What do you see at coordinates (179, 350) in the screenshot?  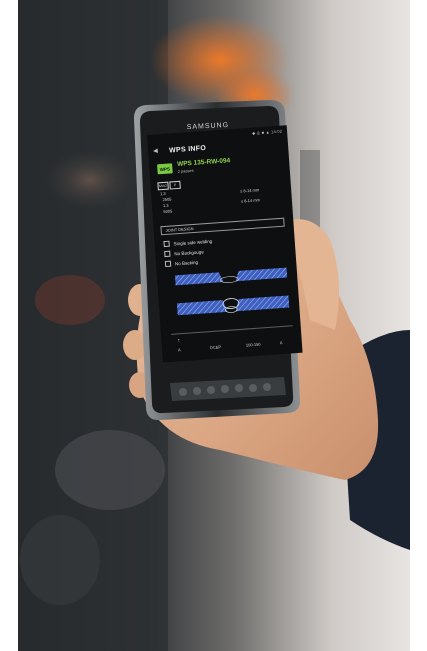 I see `footer-left-label: A` at bounding box center [179, 350].